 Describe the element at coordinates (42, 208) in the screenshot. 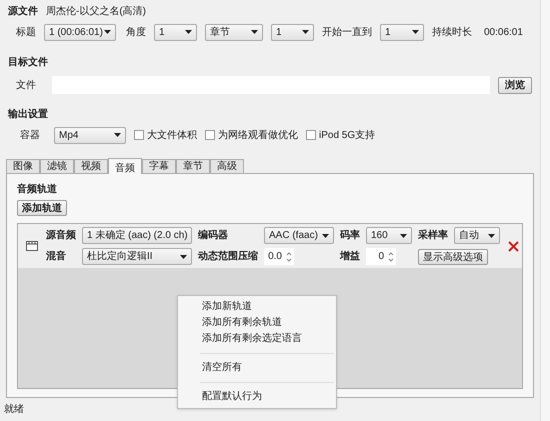

I see `add-track-button: 添加轨道` at that location.